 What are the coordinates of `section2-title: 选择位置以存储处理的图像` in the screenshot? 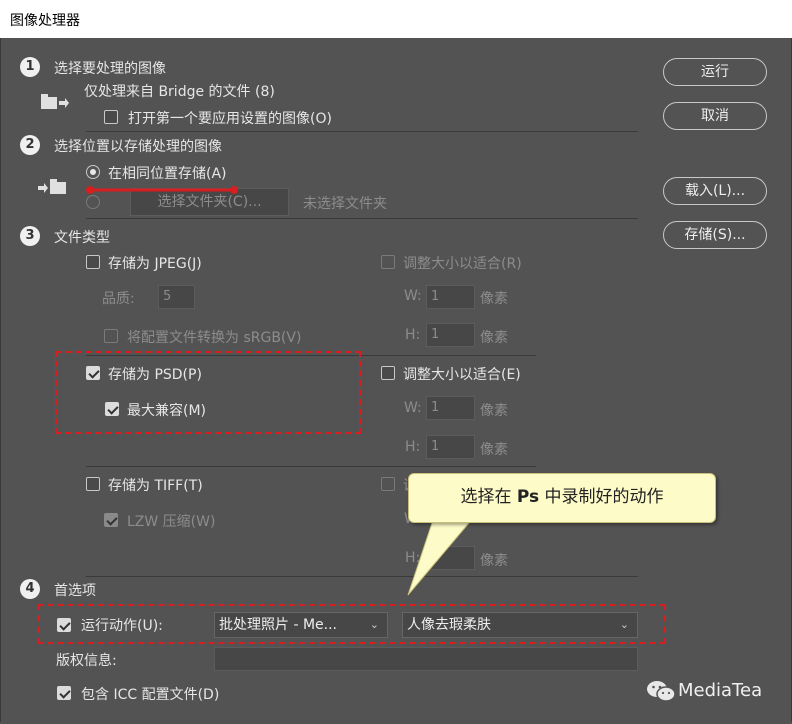 It's located at (138, 147).